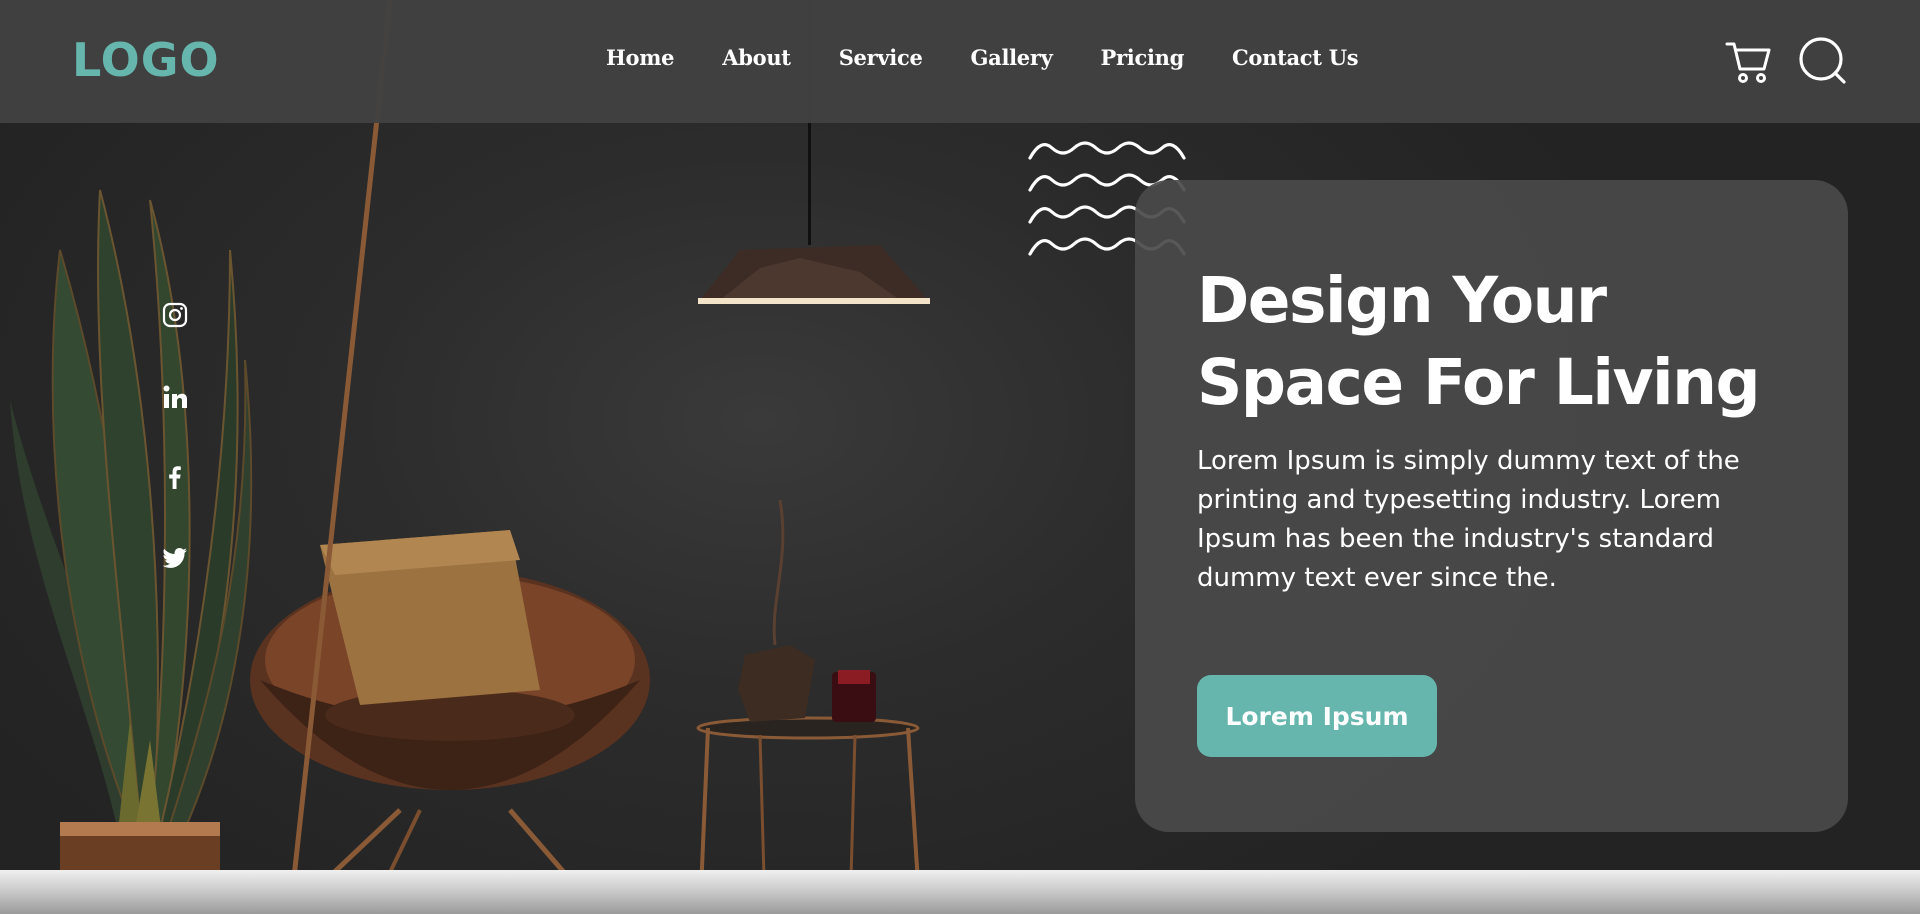  Describe the element at coordinates (640, 57) in the screenshot. I see `nav-item-home: Home` at that location.